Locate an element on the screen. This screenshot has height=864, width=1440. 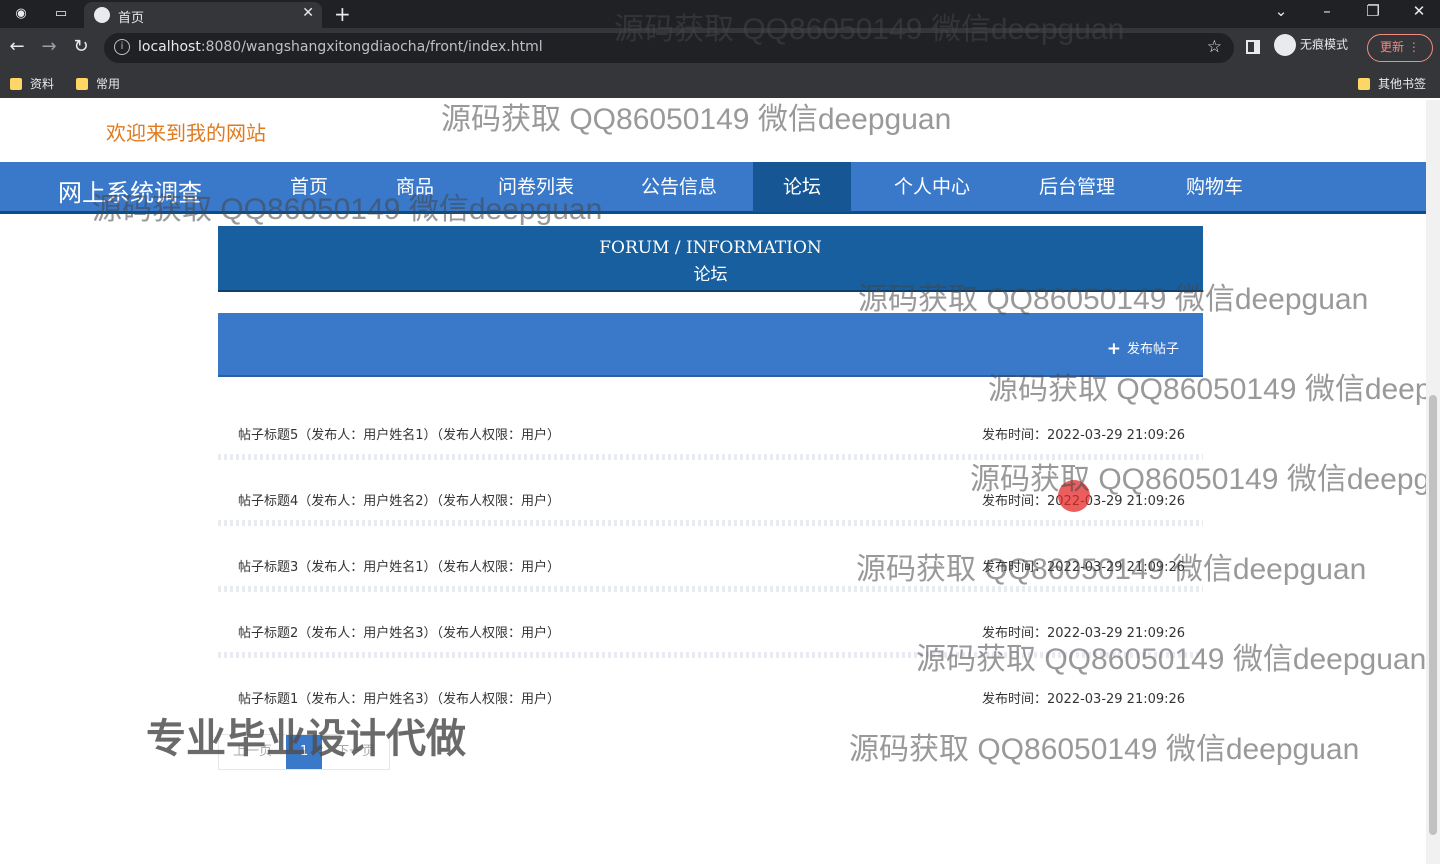
bookmark-folder-0: 资料 is located at coordinates (32, 83).